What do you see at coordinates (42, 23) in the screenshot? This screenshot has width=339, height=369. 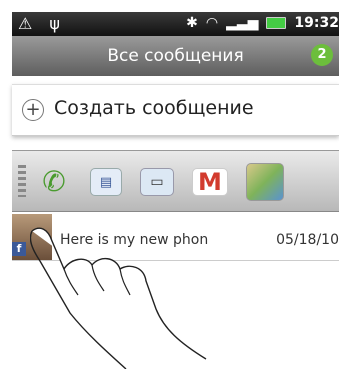 I see `notification-icons: ⚠ ψ` at bounding box center [42, 23].